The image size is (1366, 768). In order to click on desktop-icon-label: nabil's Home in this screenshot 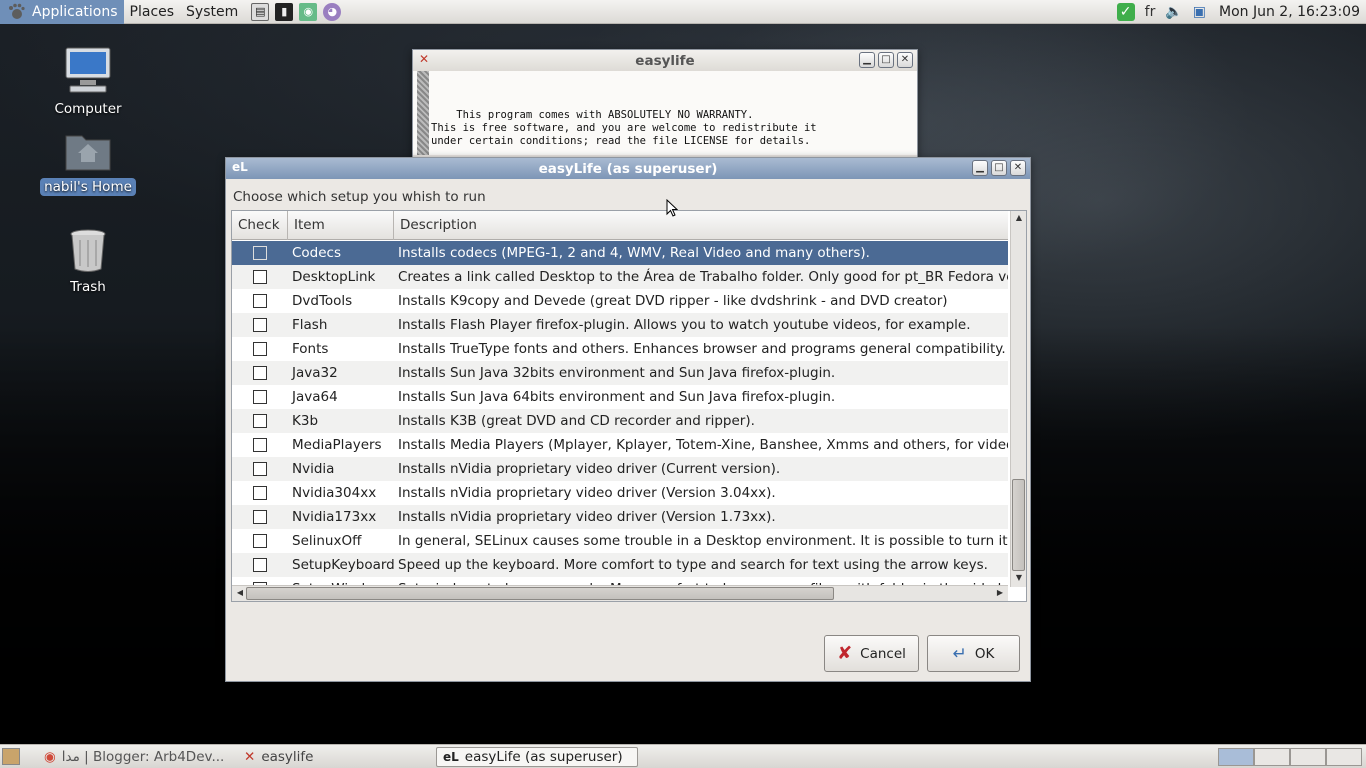, I will do `click(88, 187)`.